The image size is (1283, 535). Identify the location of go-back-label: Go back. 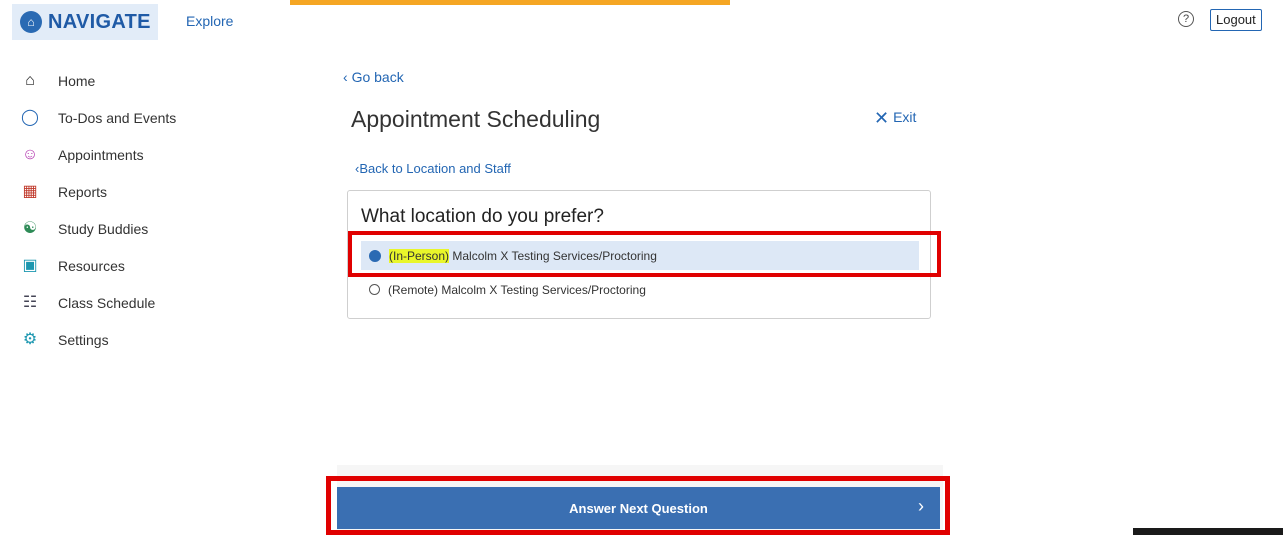
(377, 77).